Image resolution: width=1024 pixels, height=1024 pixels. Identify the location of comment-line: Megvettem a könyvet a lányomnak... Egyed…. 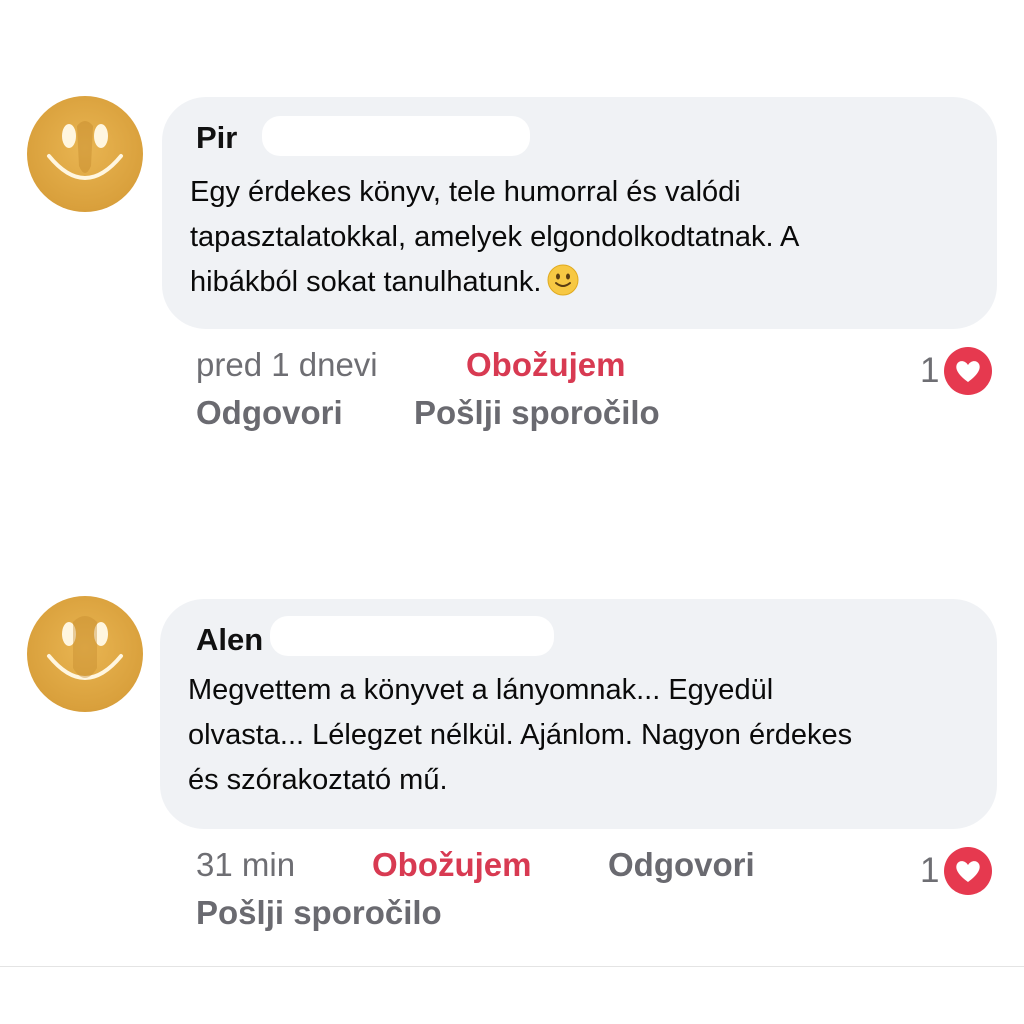
(481, 690).